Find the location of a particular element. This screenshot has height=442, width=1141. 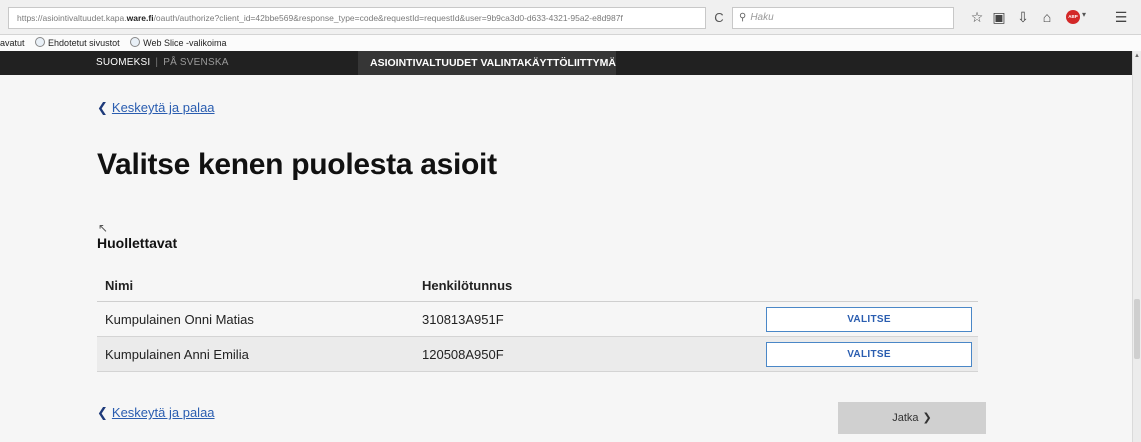

search-placeholder: Haku is located at coordinates (762, 17).